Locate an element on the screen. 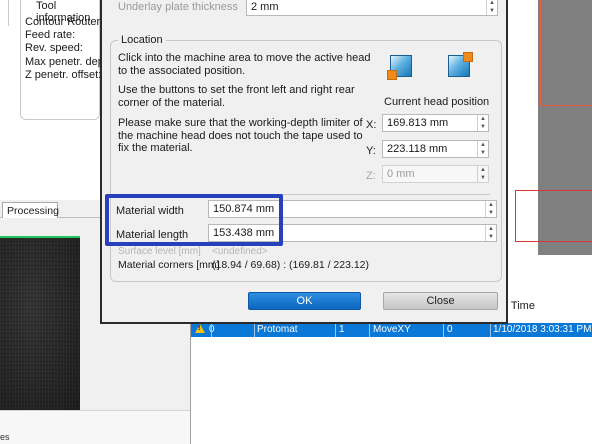  set-front-left-corner-button is located at coordinates (401, 66).